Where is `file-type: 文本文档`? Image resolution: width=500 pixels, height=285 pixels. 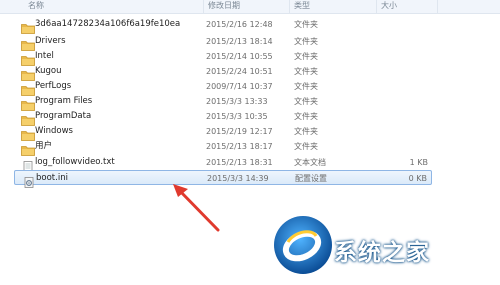 file-type: 文本文档 is located at coordinates (310, 162).